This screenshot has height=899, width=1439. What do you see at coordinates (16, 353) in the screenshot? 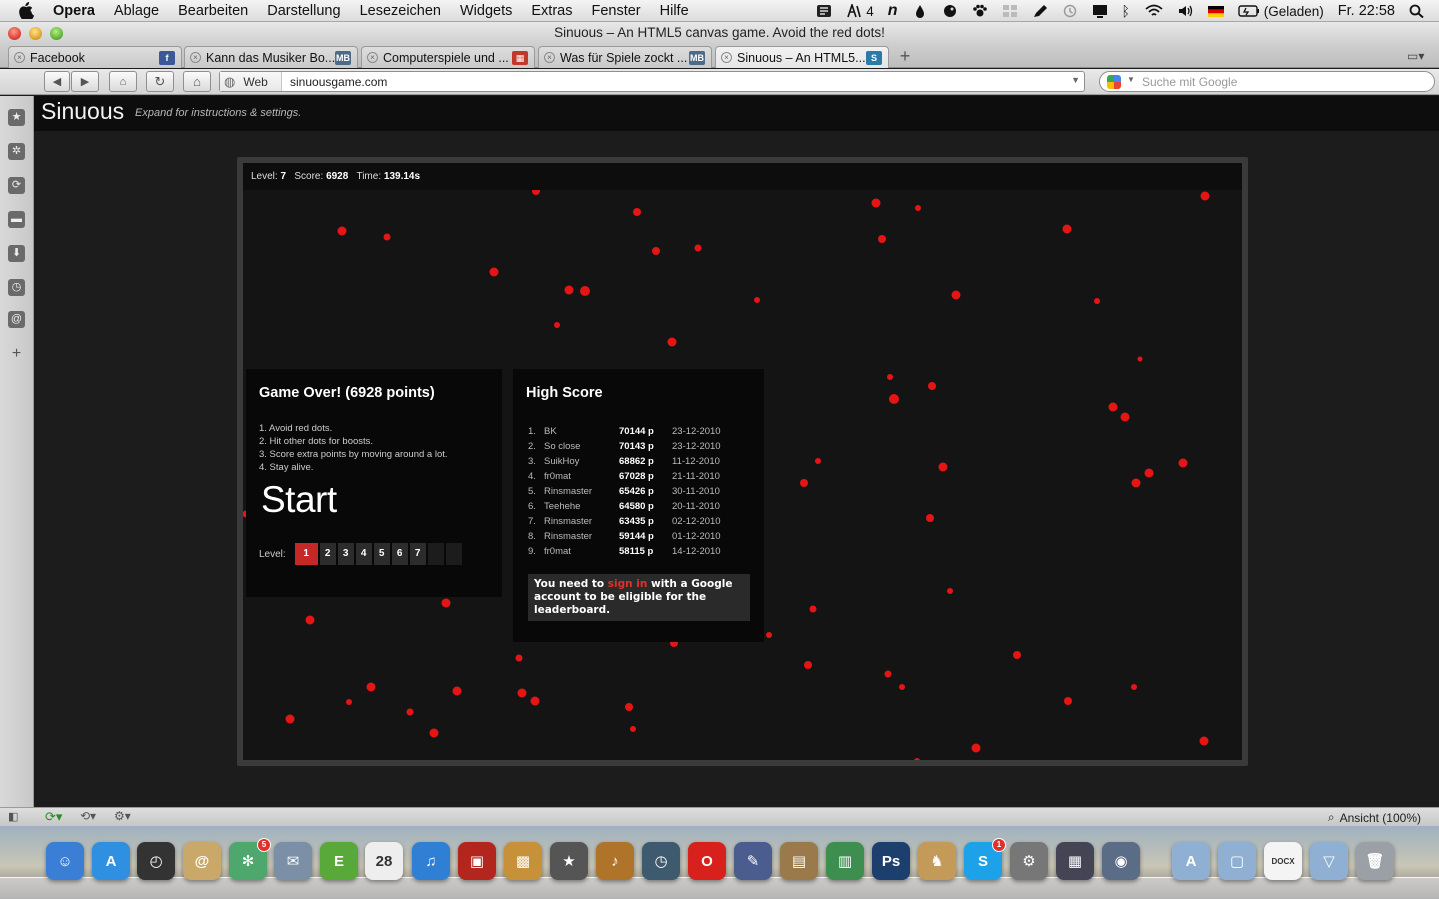
I see `add-panel-icon: +` at bounding box center [16, 353].